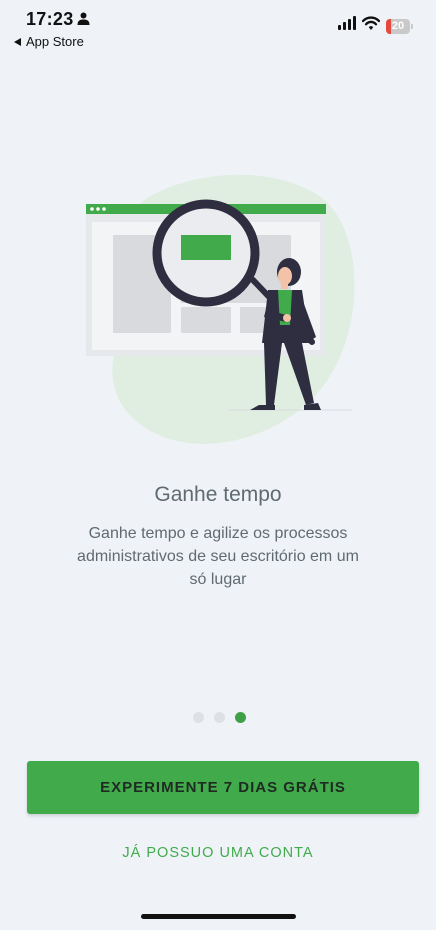 The width and height of the screenshot is (436, 930). Describe the element at coordinates (83, 18) in the screenshot. I see `person-icon` at that location.